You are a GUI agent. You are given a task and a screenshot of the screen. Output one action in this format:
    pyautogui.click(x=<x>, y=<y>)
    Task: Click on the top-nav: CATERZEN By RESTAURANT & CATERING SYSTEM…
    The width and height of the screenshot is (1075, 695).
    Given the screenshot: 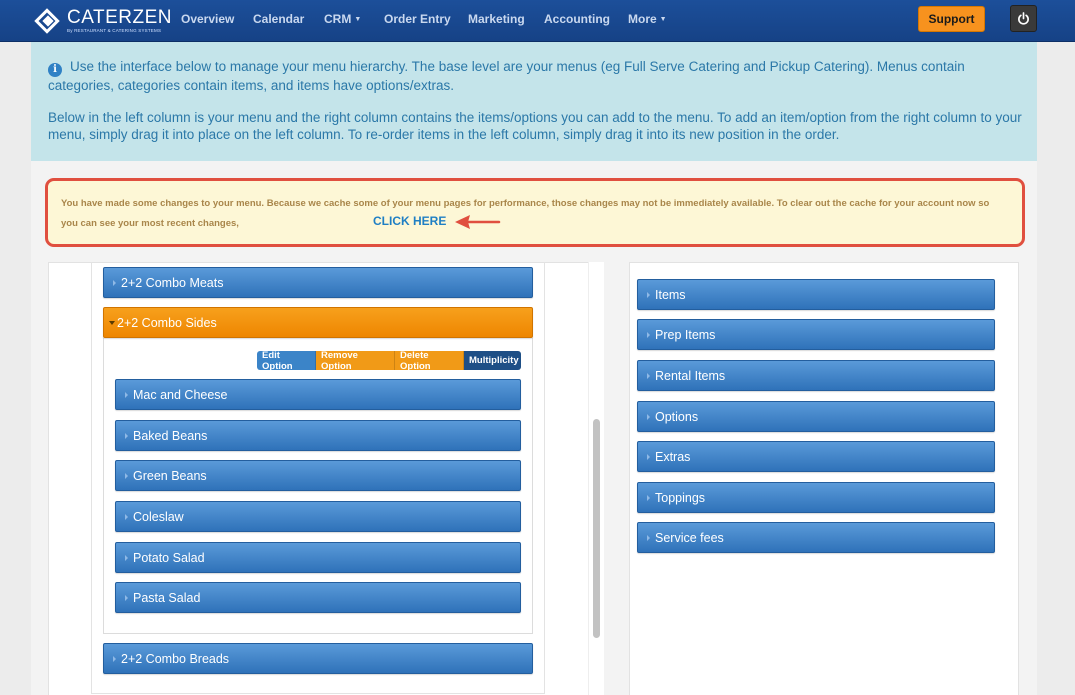 What is the action you would take?
    pyautogui.click(x=537, y=21)
    